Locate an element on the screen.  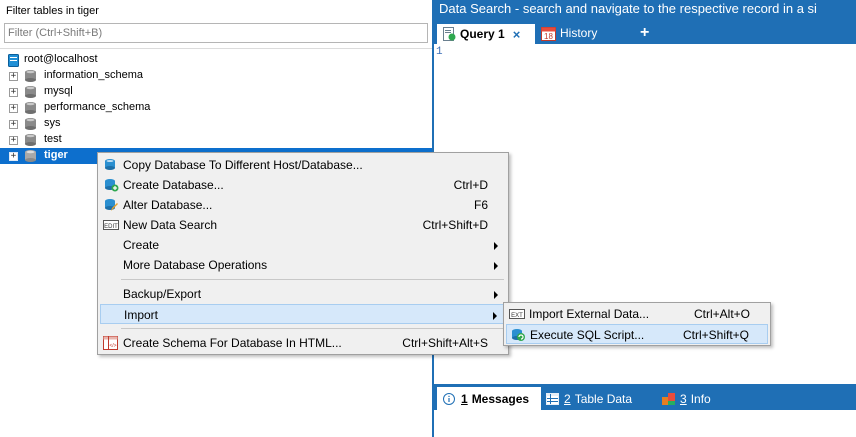
svg-text: EXT is located at coordinates (517, 316).